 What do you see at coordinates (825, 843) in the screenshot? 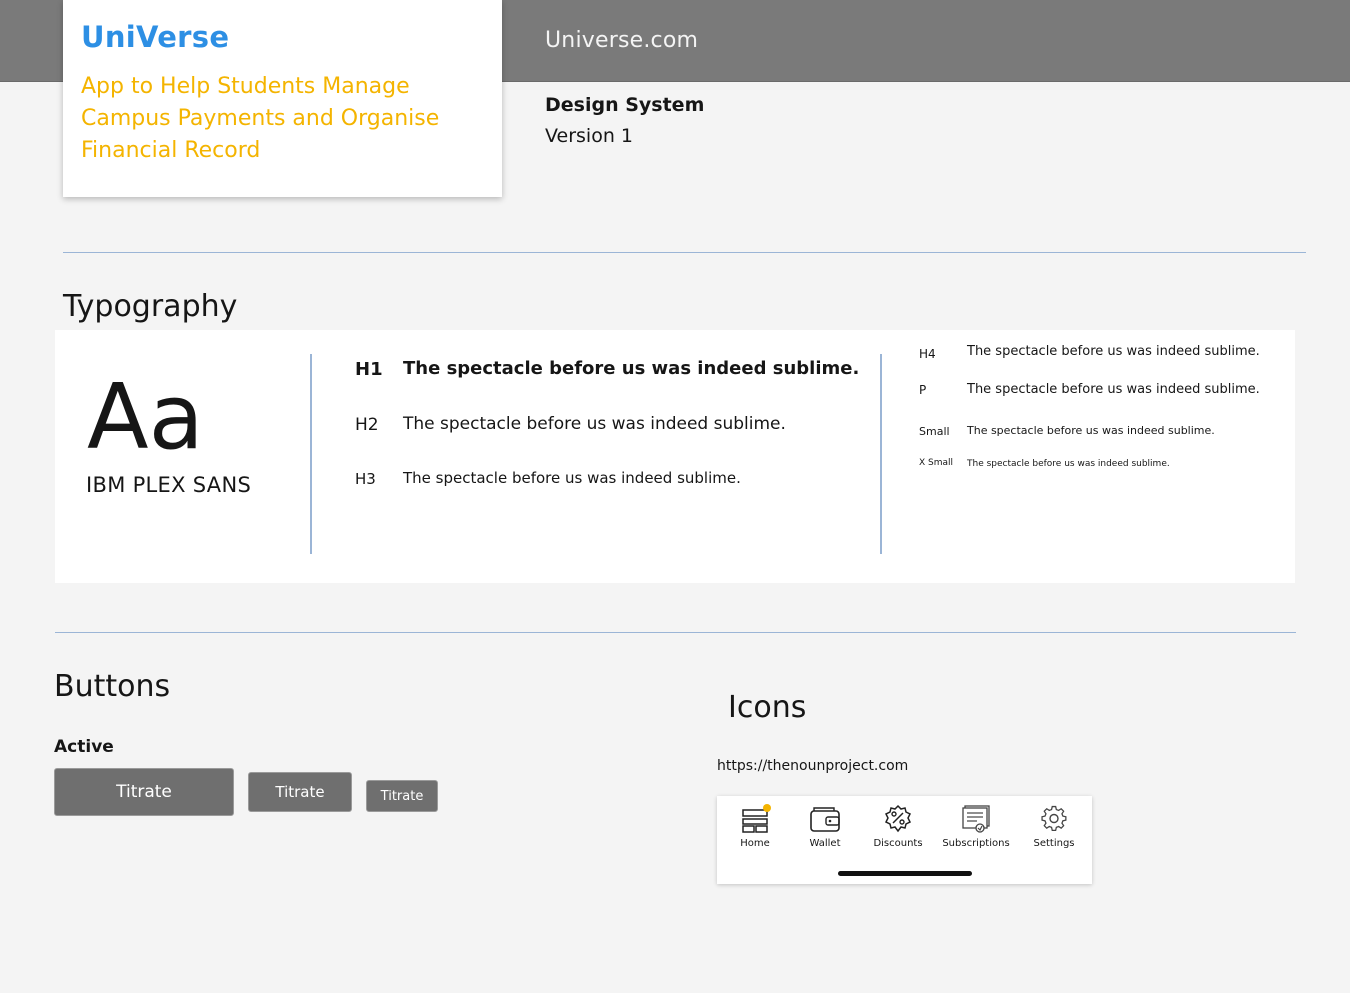
I see `nav-label-wallet: Wallet` at bounding box center [825, 843].